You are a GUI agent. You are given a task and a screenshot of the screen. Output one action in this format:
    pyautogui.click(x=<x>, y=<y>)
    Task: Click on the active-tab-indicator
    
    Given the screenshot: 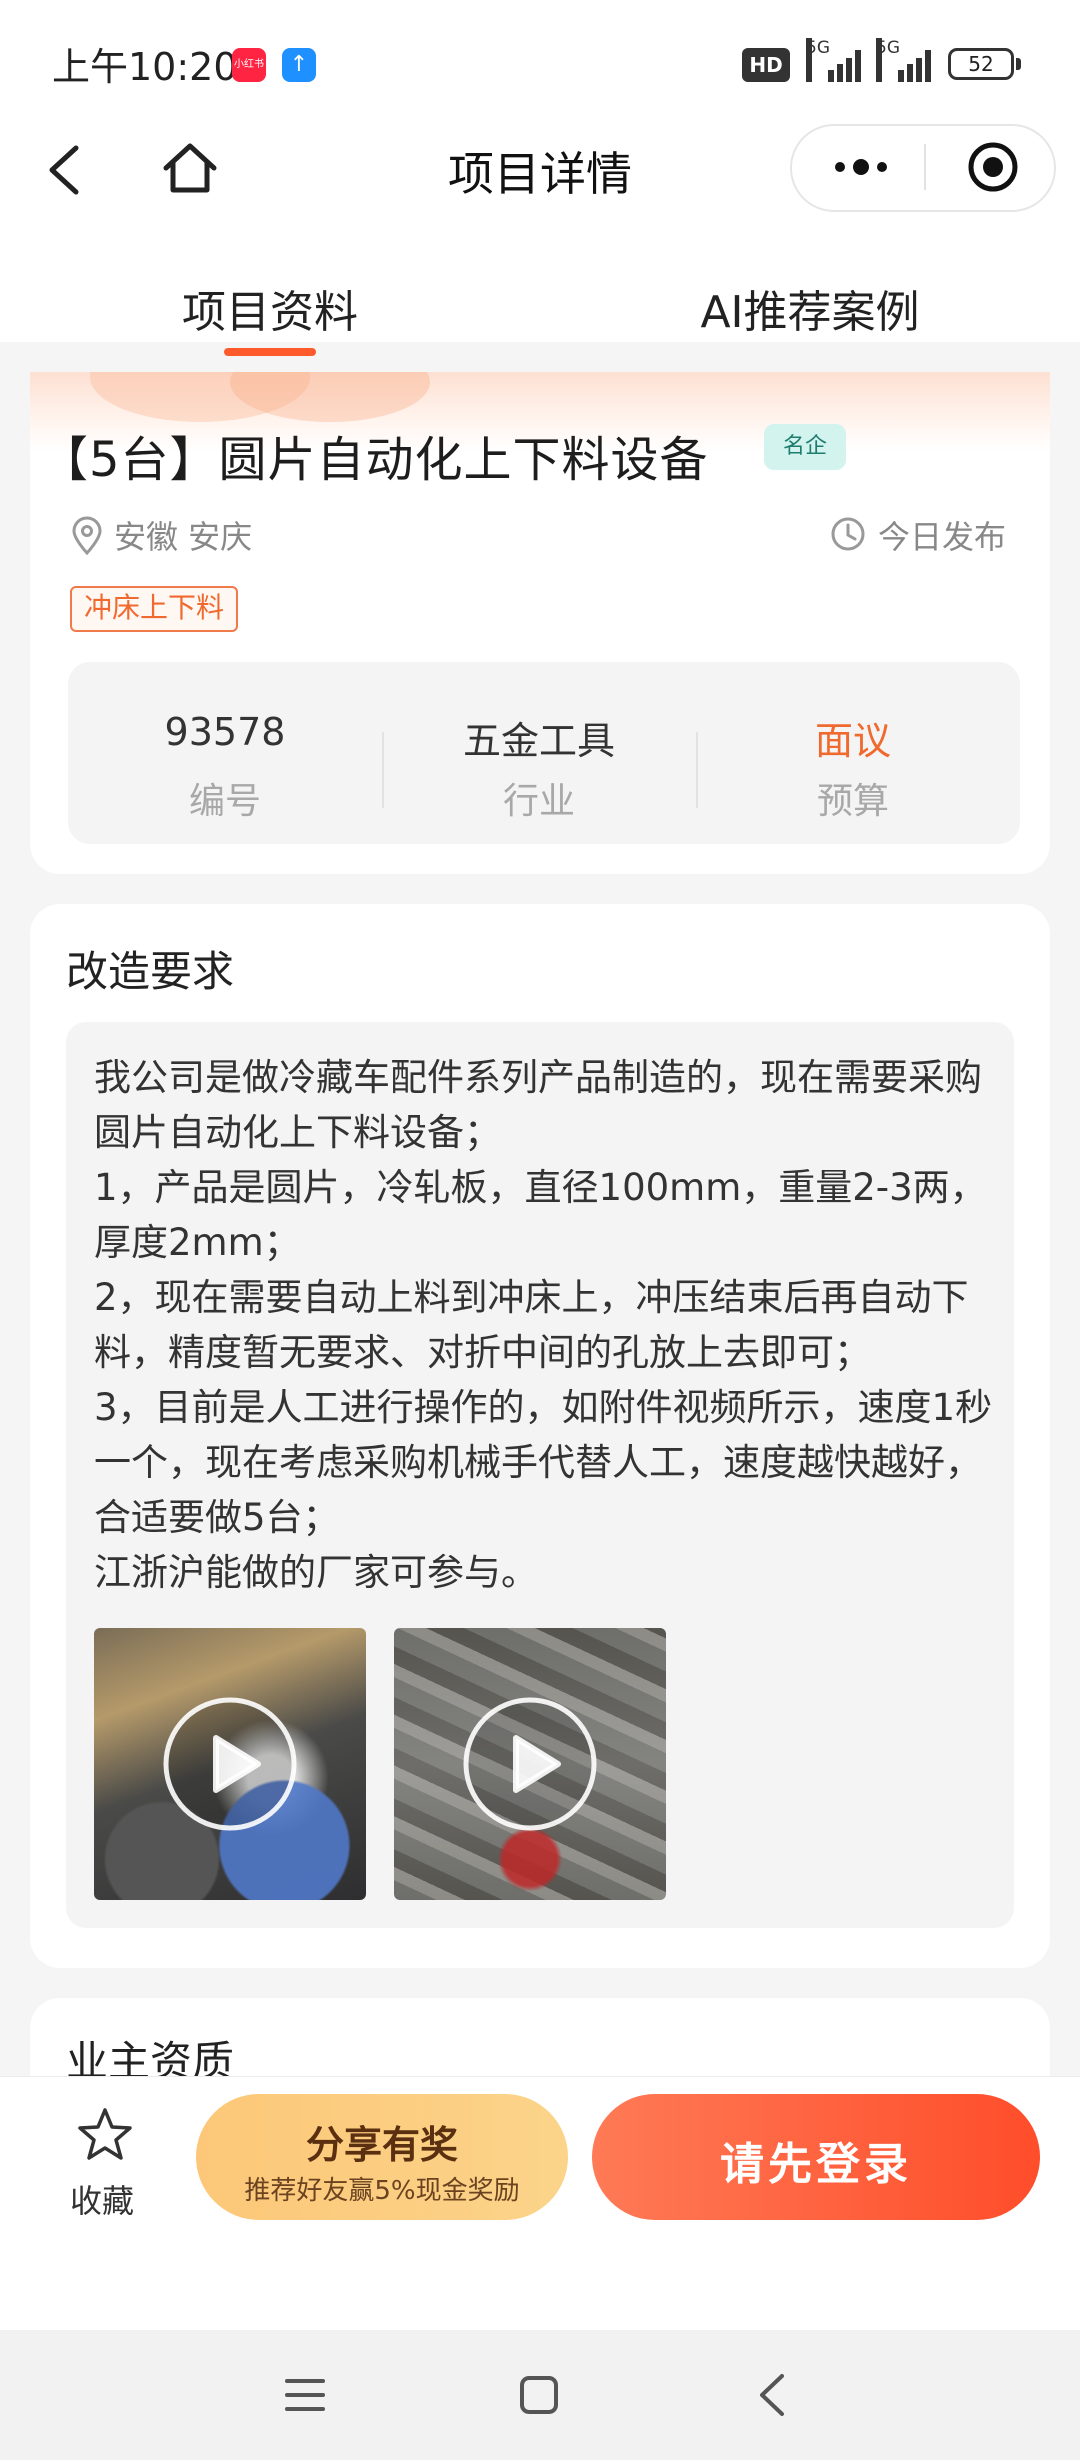 What is the action you would take?
    pyautogui.click(x=270, y=352)
    